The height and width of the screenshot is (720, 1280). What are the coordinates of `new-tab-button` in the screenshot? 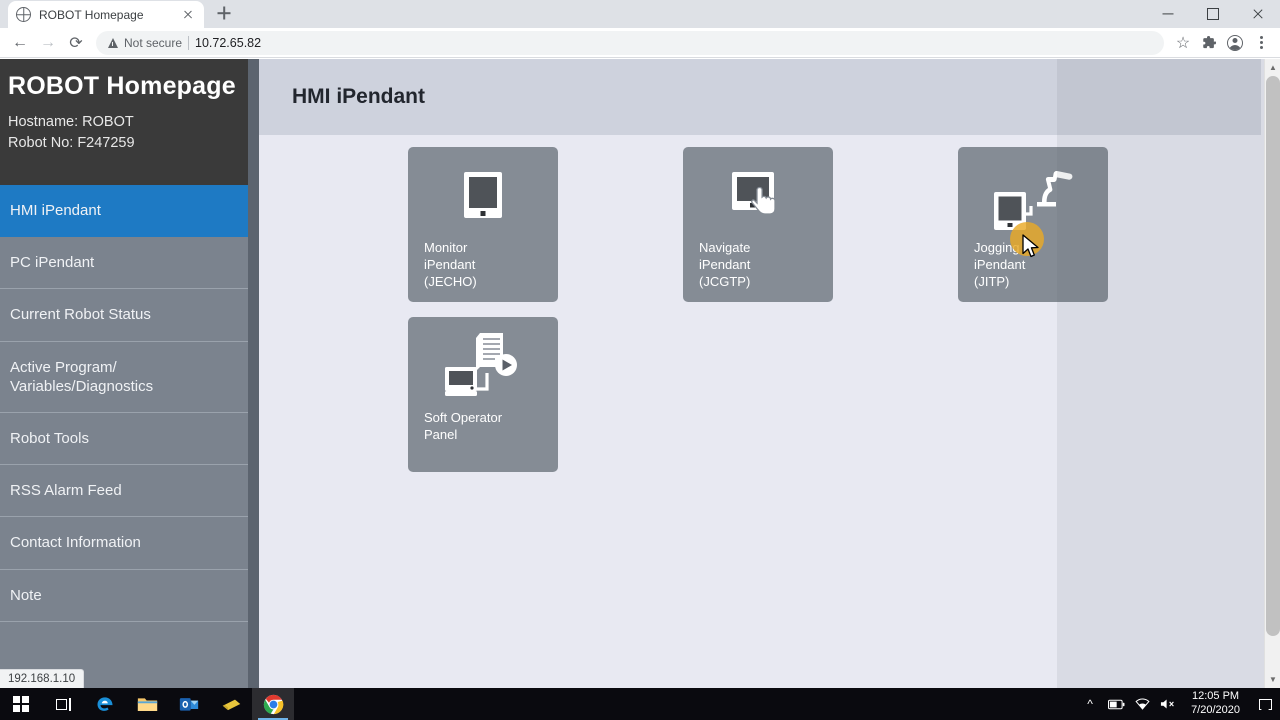 It's located at (224, 13).